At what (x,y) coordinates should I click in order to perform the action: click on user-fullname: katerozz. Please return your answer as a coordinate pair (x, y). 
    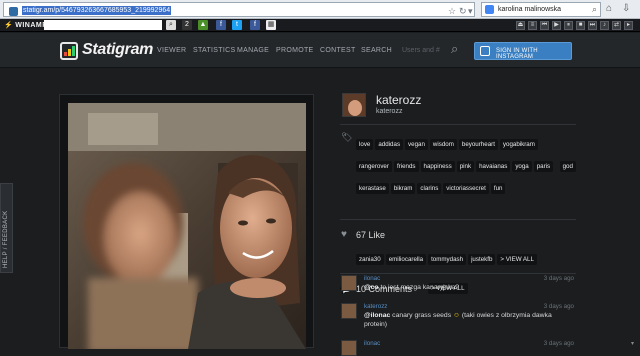
    Looking at the image, I should click on (389, 111).